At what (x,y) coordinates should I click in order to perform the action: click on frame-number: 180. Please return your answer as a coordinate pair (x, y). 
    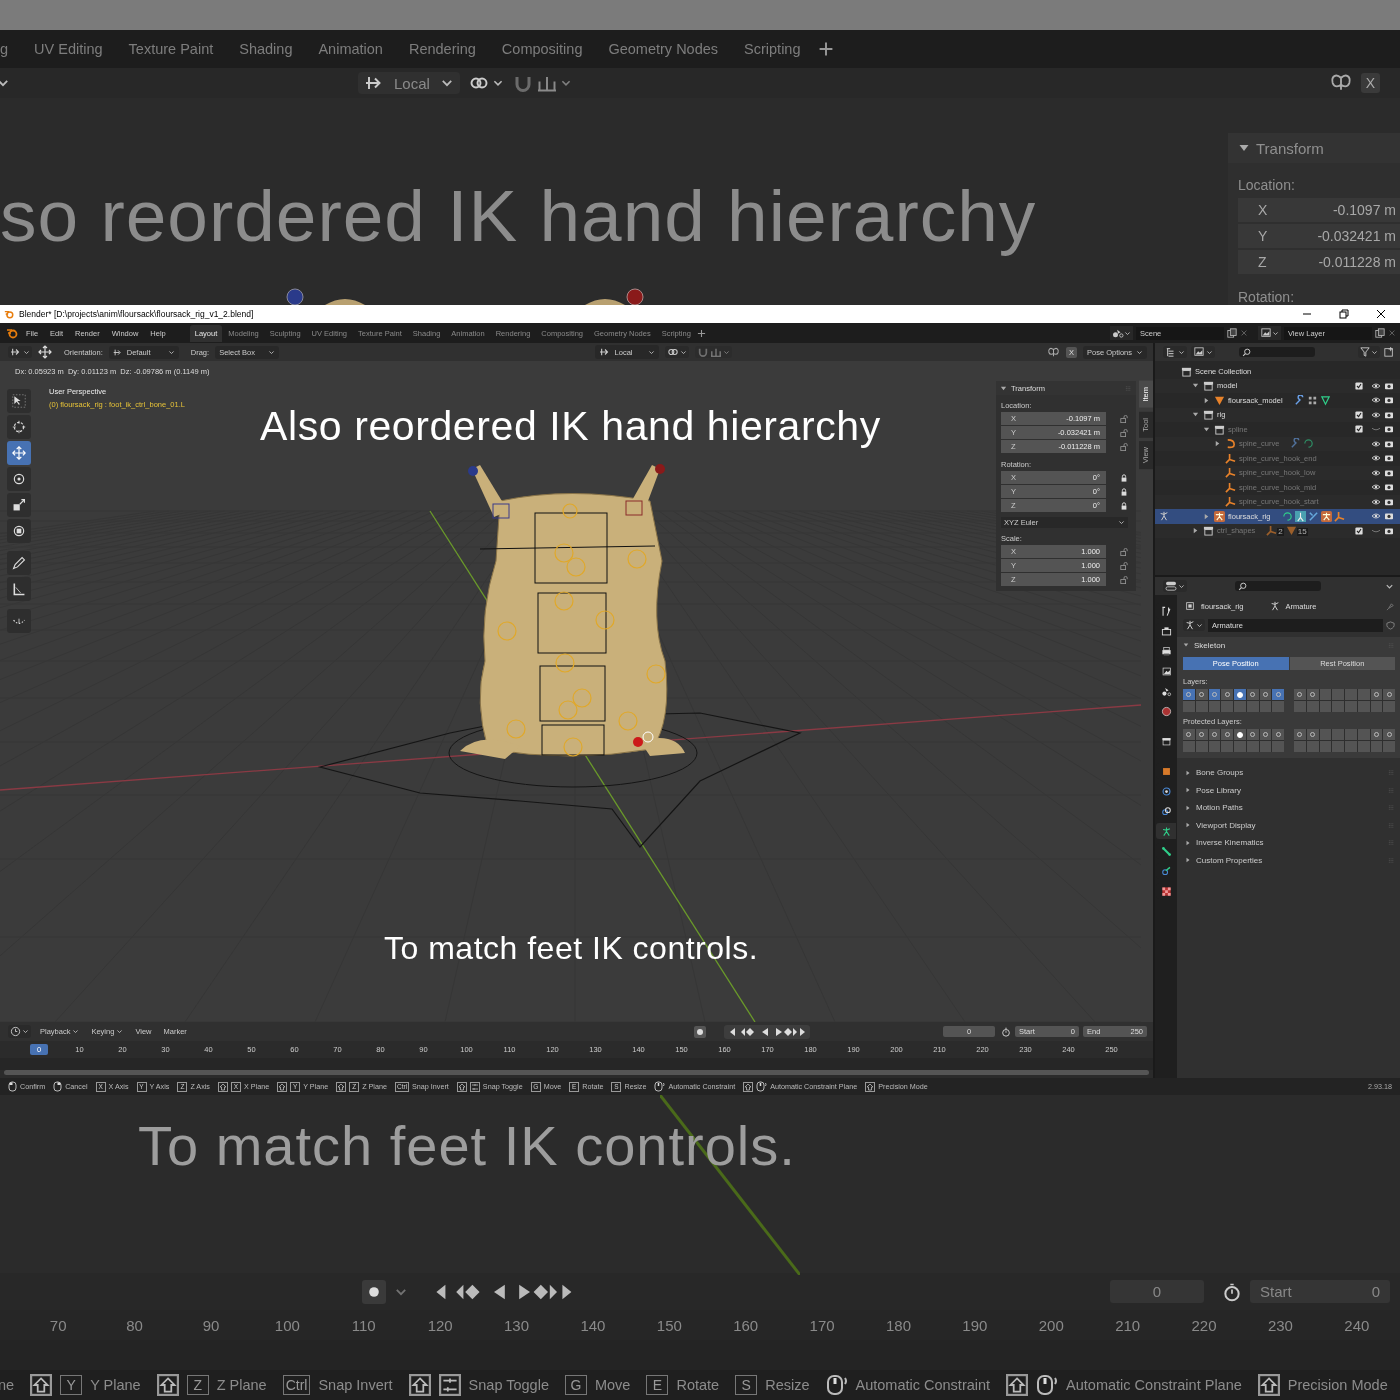
    Looking at the image, I should click on (898, 1325).